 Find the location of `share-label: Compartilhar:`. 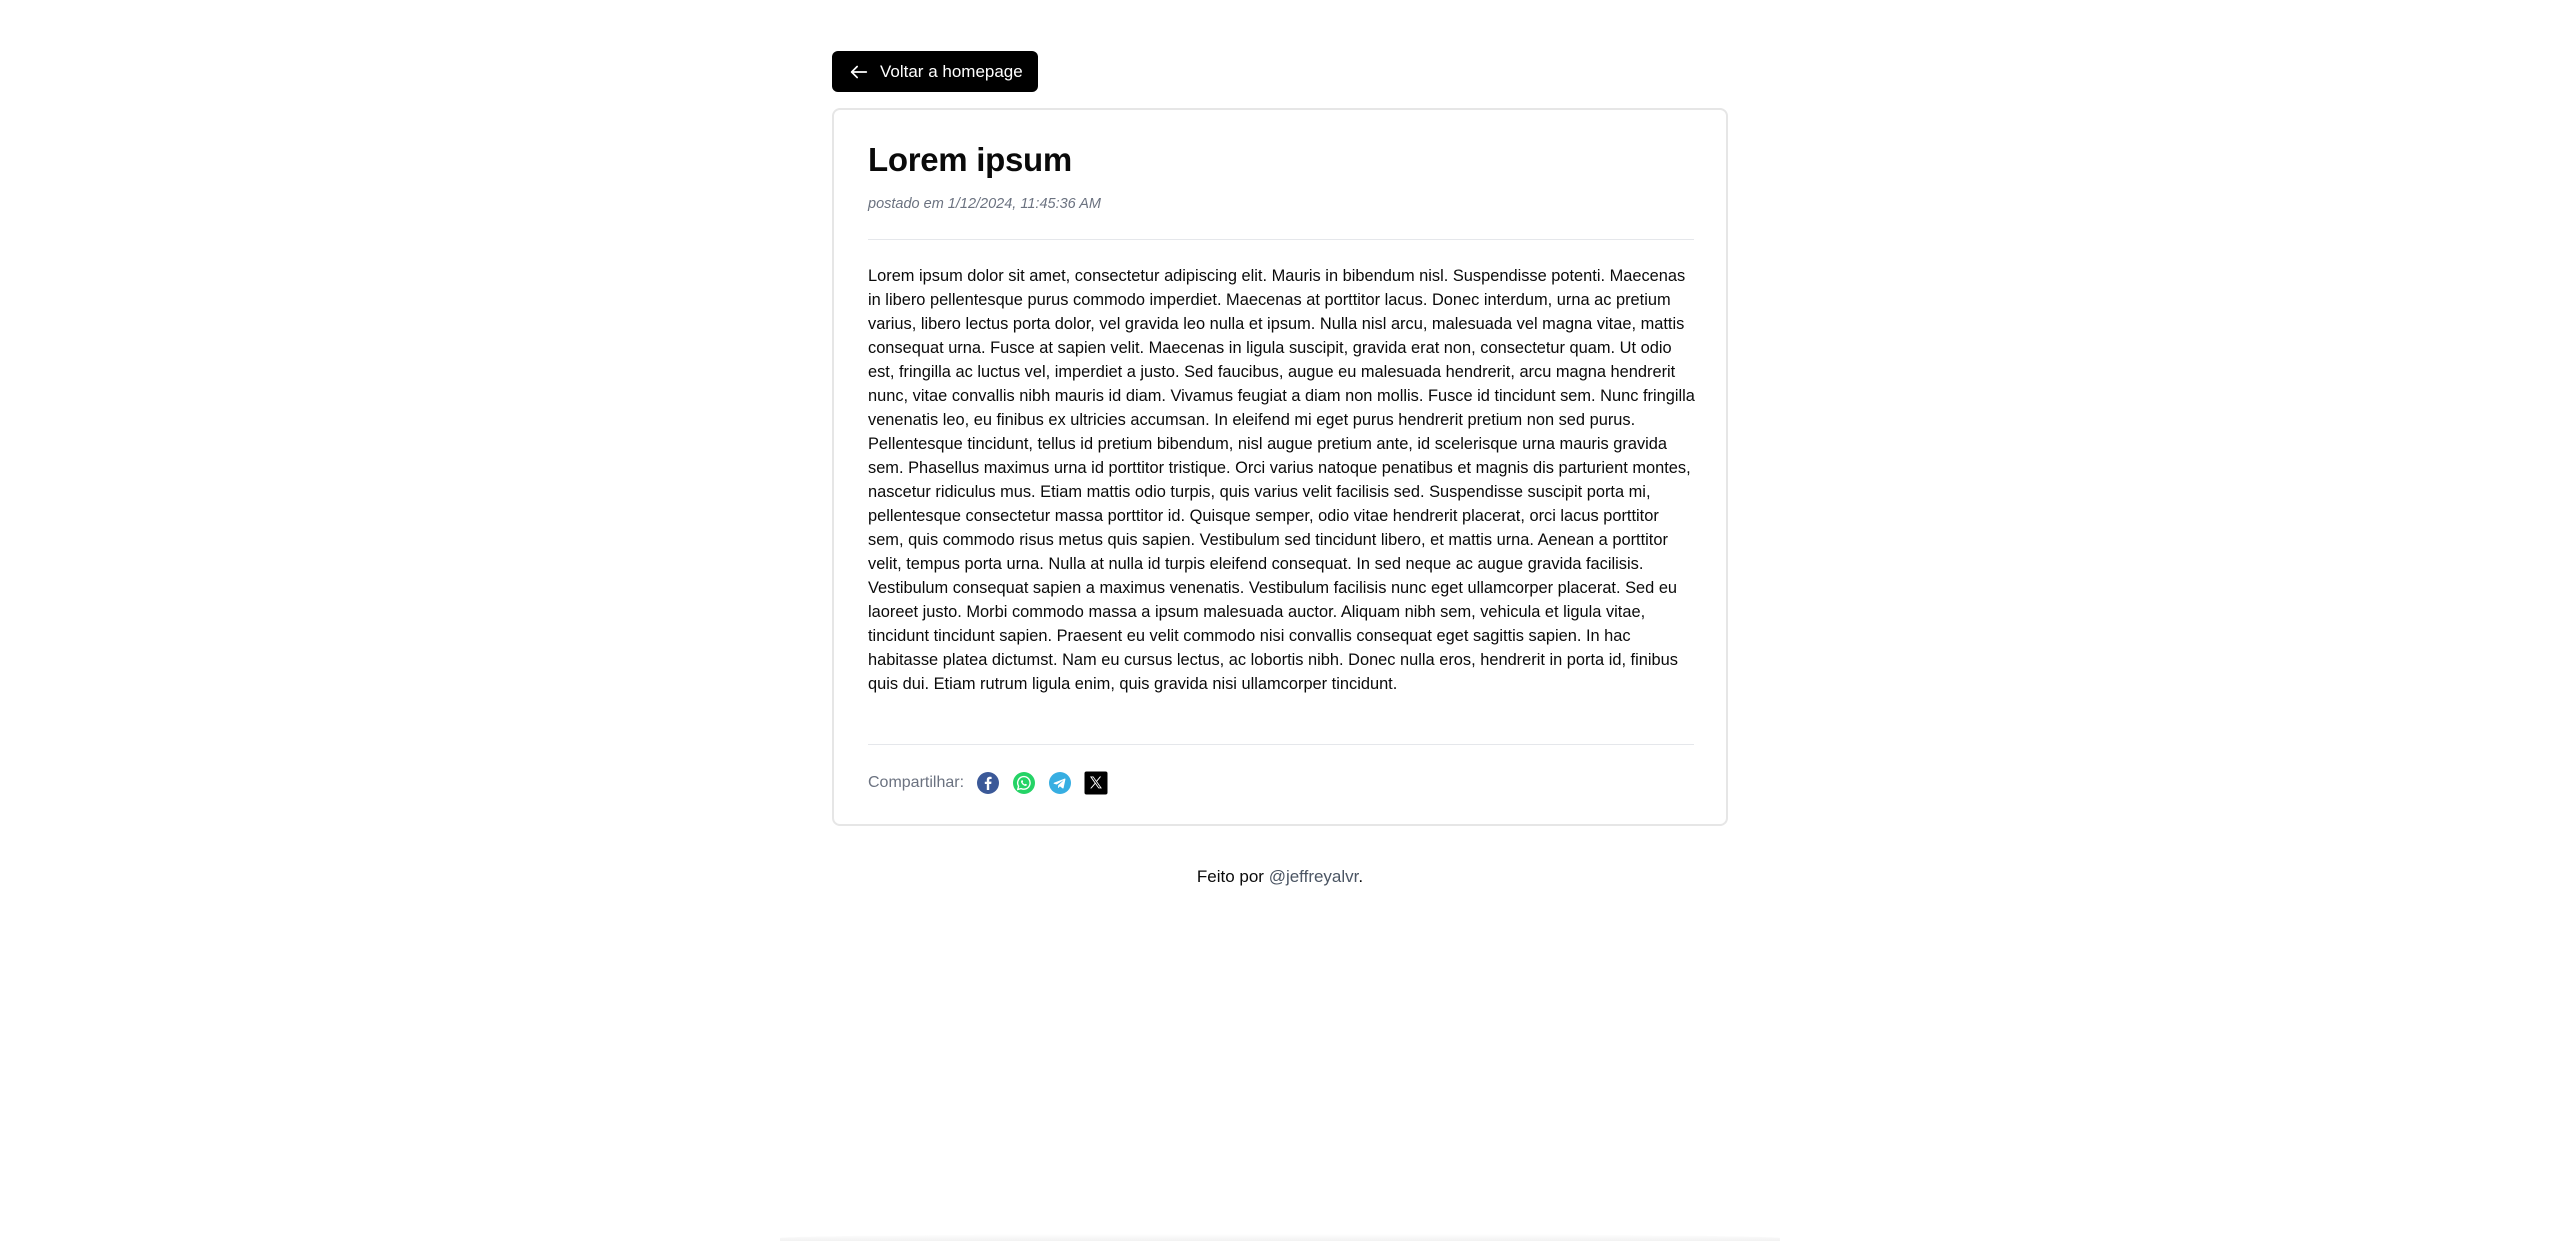

share-label: Compartilhar: is located at coordinates (916, 782).